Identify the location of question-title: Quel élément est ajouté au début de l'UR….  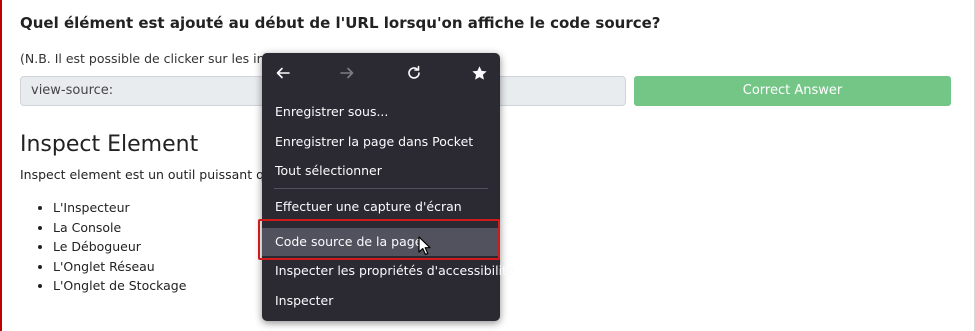
(340, 23).